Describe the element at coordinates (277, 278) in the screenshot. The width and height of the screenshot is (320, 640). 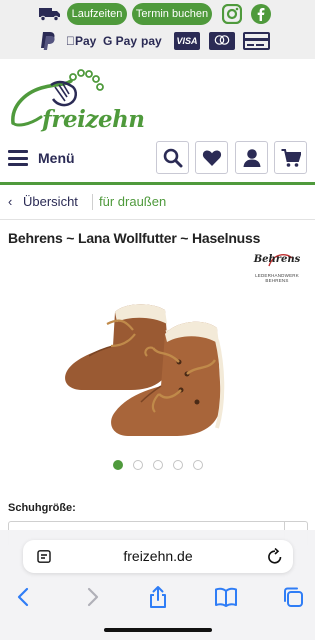
I see `brand-subtitle: LEDERHANDWERK BEHRENS` at that location.